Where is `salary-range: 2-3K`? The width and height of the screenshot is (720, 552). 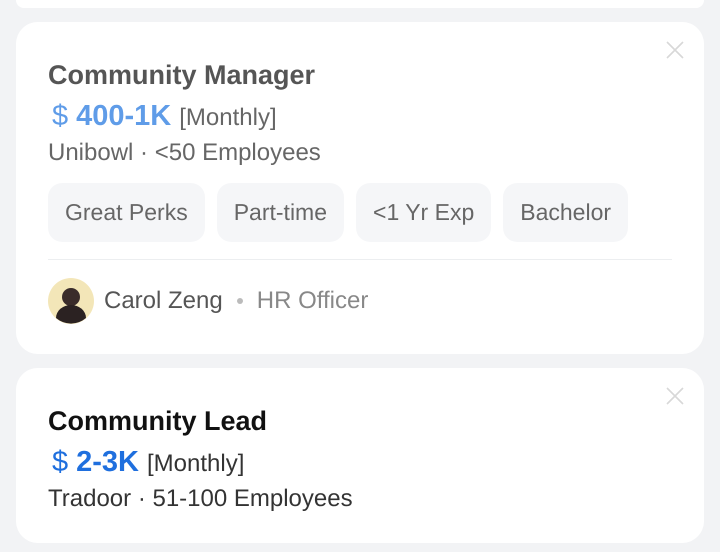 salary-range: 2-3K is located at coordinates (107, 462).